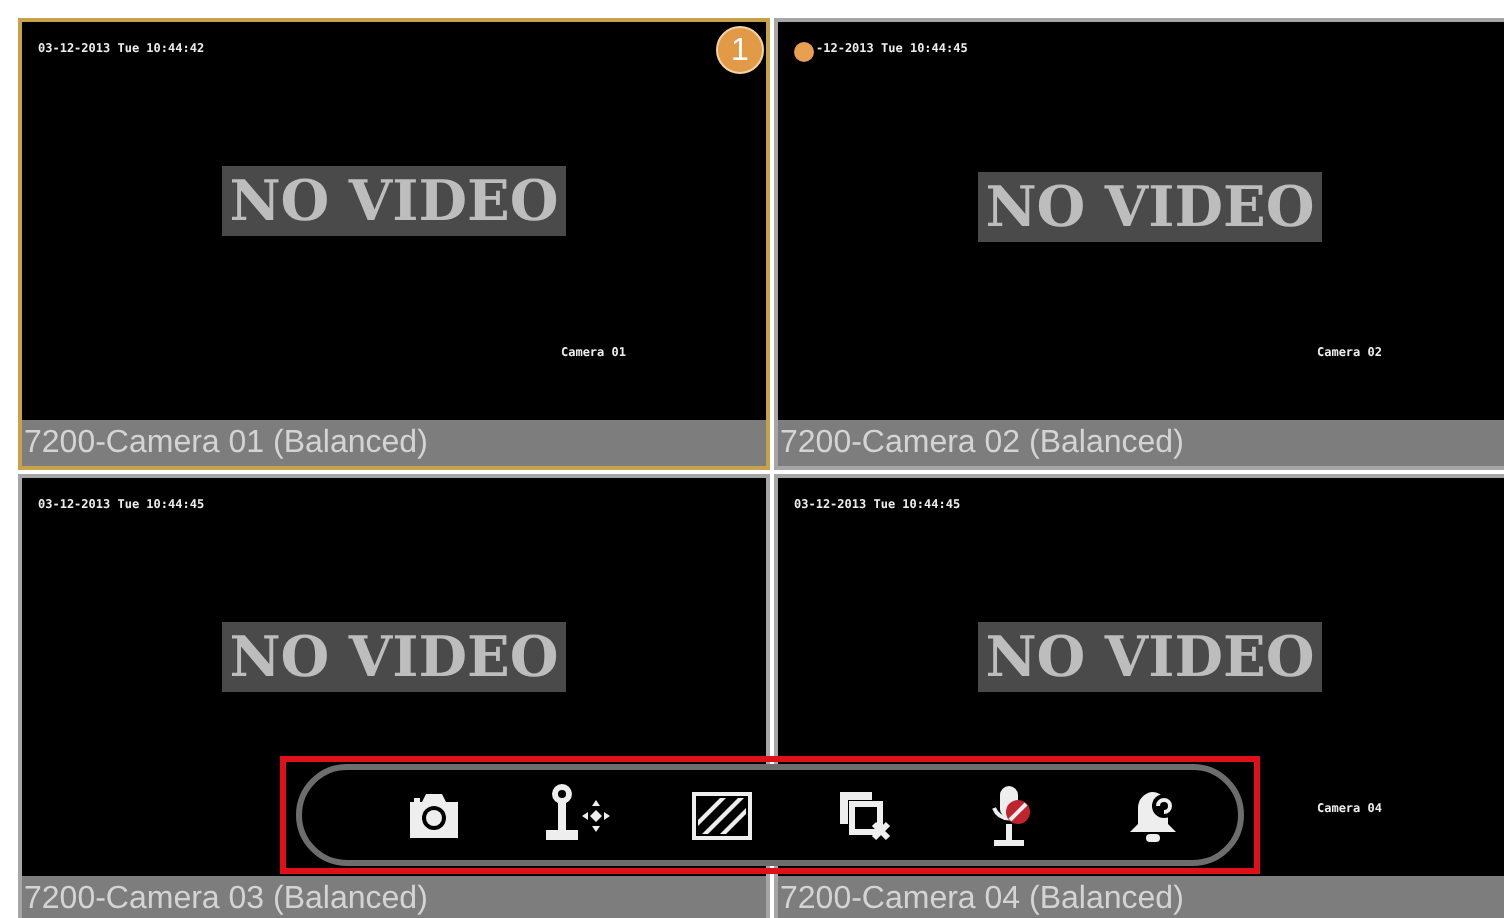 Image resolution: width=1504 pixels, height=918 pixels. Describe the element at coordinates (866, 815) in the screenshot. I see `window-close-icon` at that location.